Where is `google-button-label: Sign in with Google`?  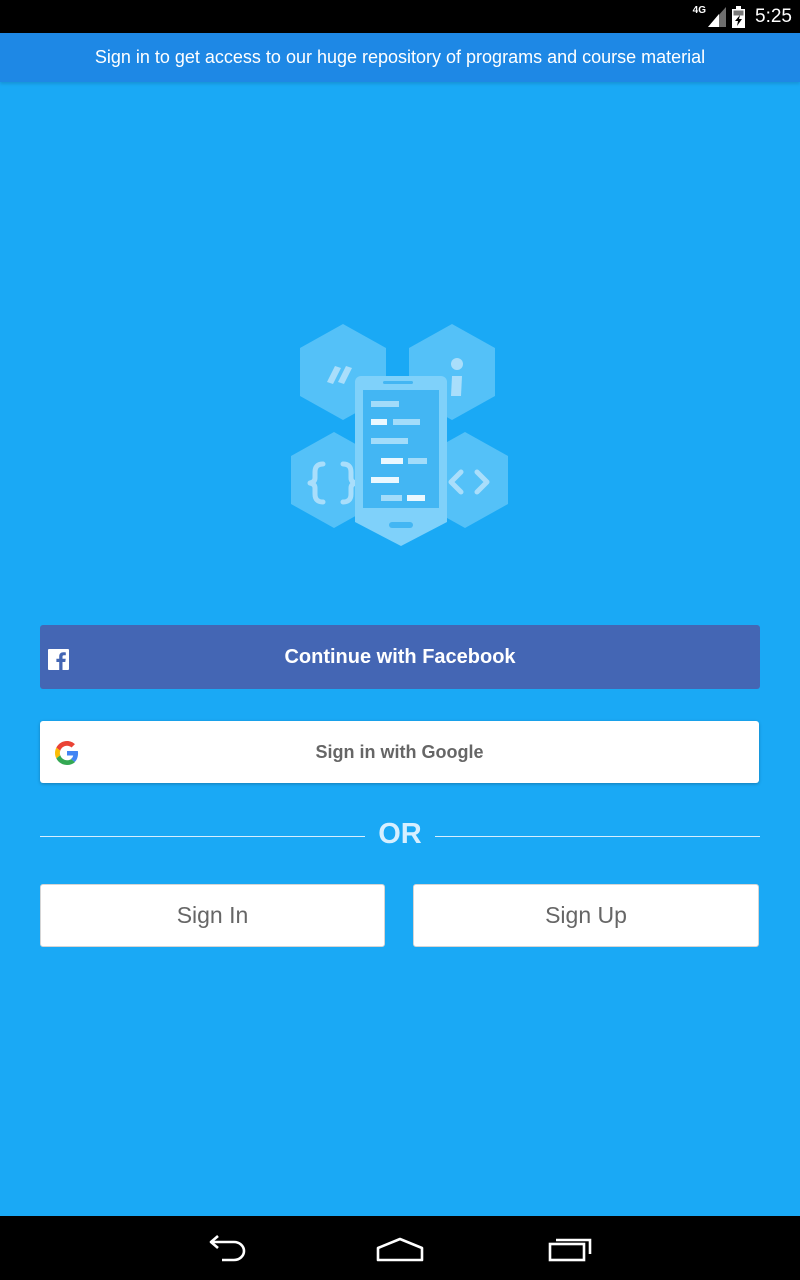
google-button-label: Sign in with Google is located at coordinates (399, 751).